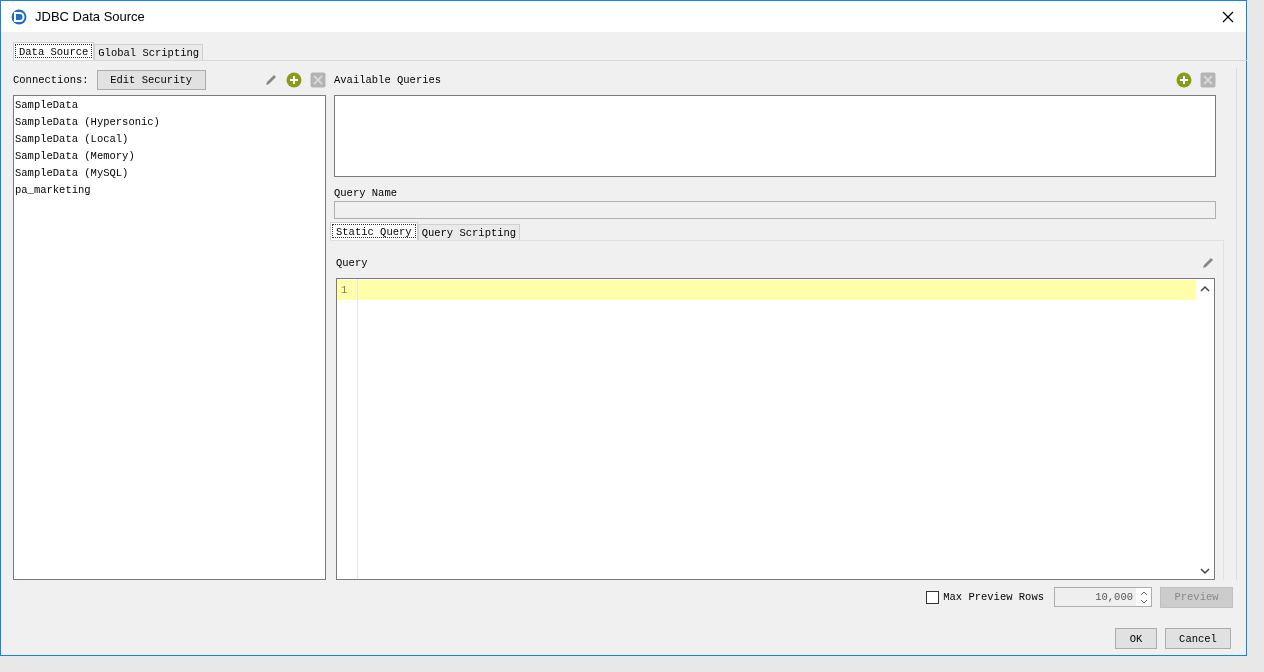 The height and width of the screenshot is (672, 1264). What do you see at coordinates (169, 139) in the screenshot?
I see `connection-item: SampleData (Local)` at bounding box center [169, 139].